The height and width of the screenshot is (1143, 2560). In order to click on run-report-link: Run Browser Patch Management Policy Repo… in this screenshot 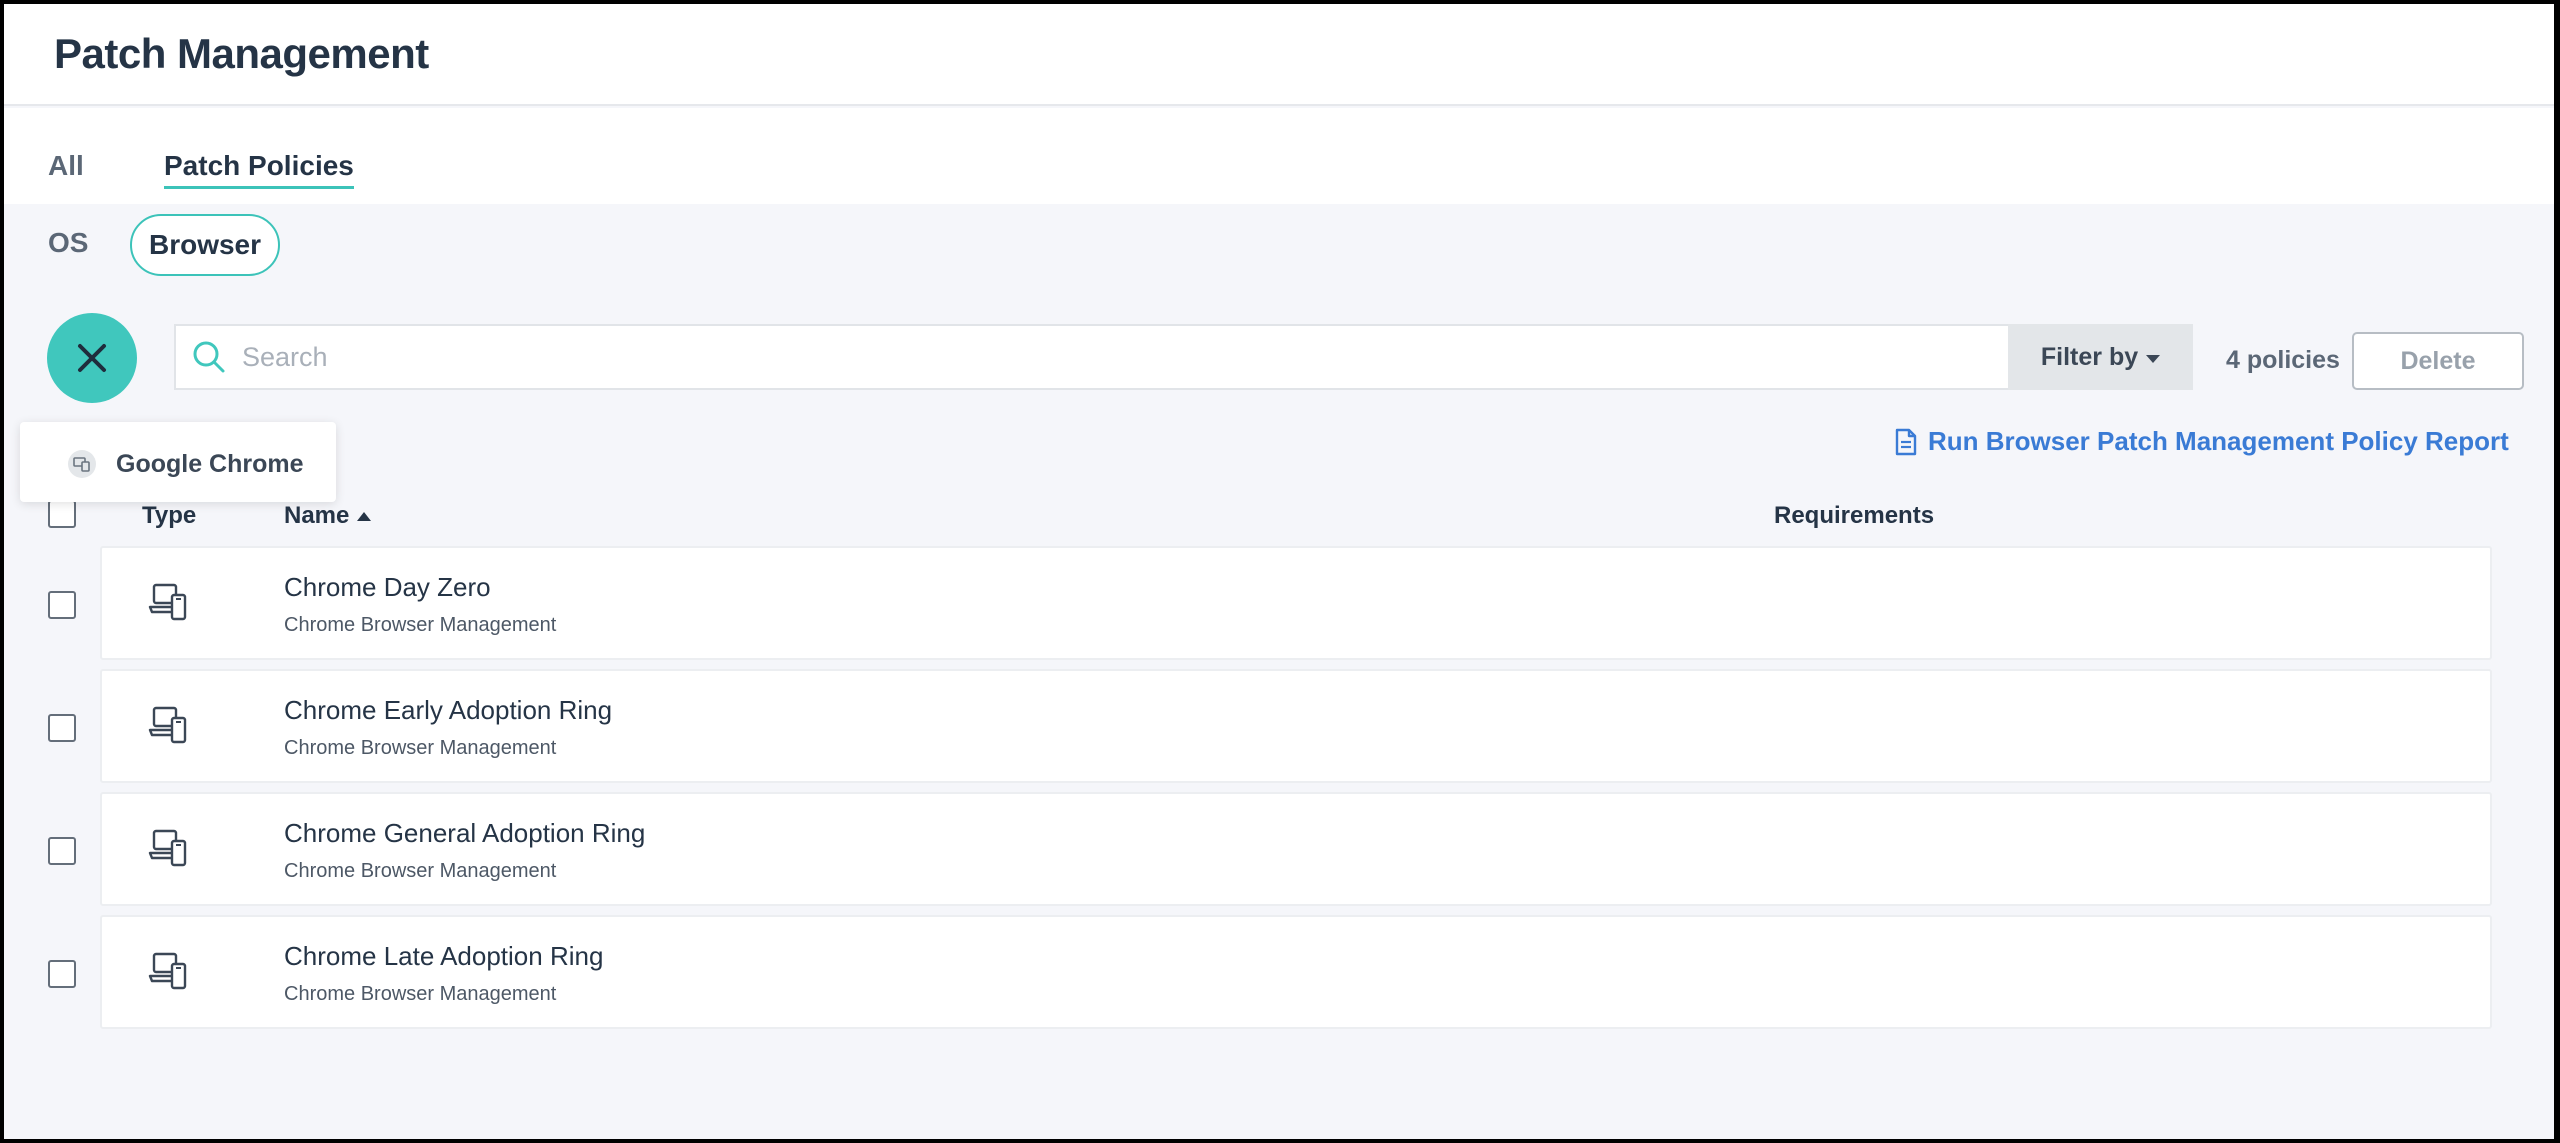, I will do `click(2201, 441)`.